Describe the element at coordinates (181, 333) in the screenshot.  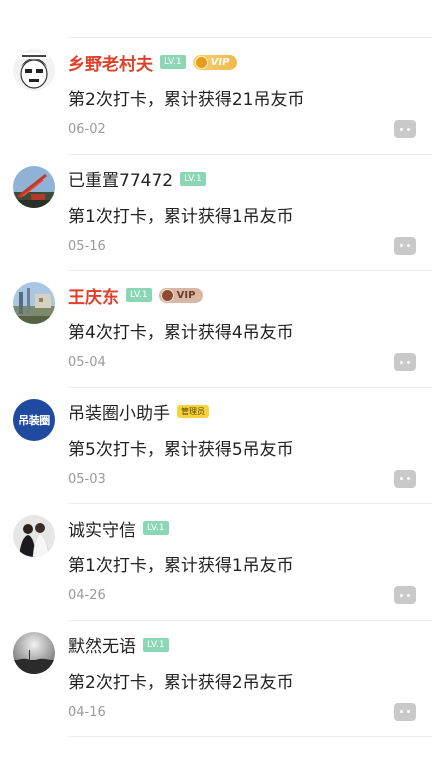
I see `checkin-text: 第4次打卡，累计获得4吊友币` at that location.